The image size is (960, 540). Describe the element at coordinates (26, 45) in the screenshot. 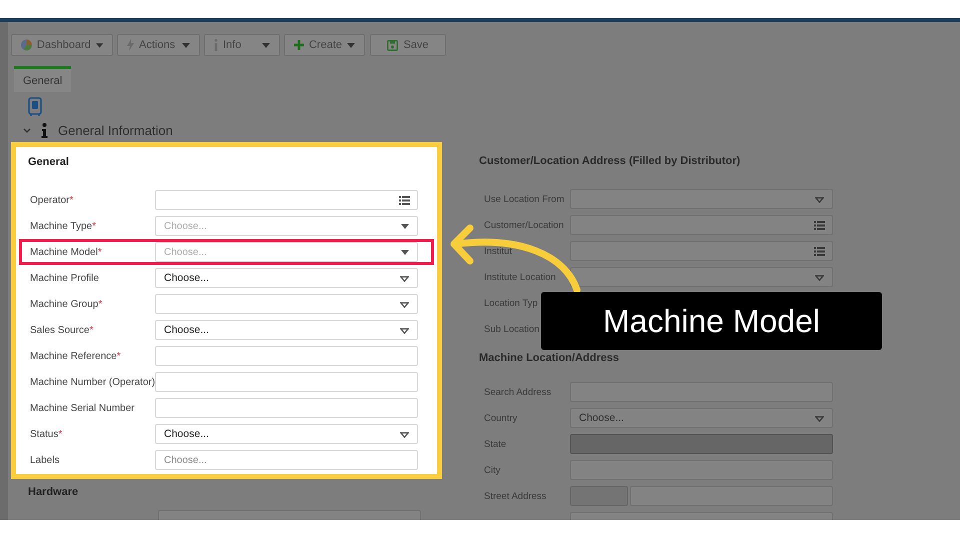

I see `pie-chart-icon` at that location.